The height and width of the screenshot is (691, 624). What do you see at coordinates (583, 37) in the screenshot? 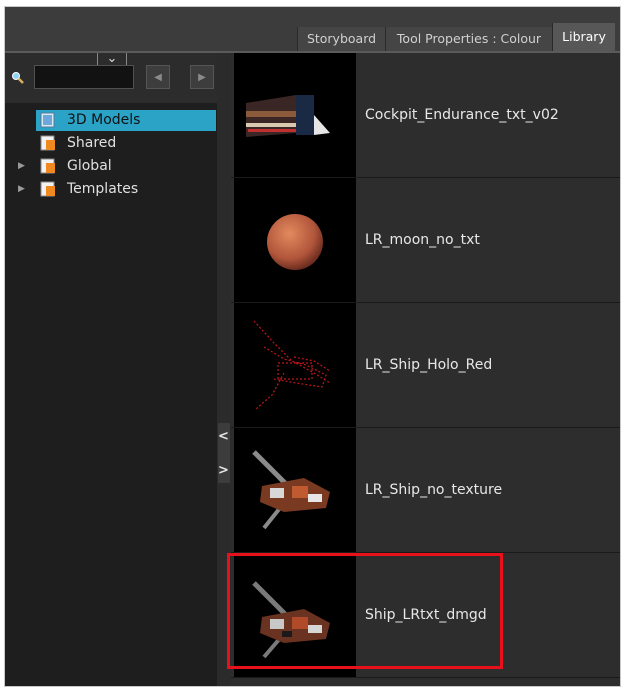
I see `tab-library: Library` at bounding box center [583, 37].